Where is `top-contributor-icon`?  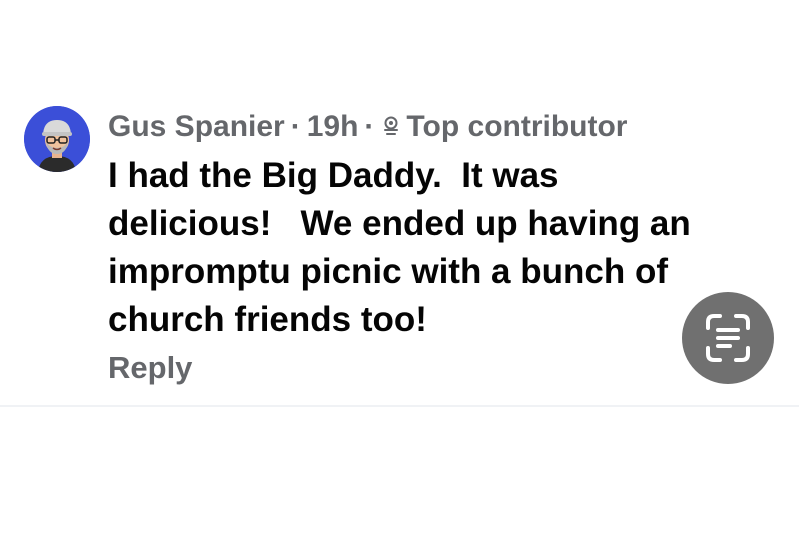 top-contributor-icon is located at coordinates (391, 123).